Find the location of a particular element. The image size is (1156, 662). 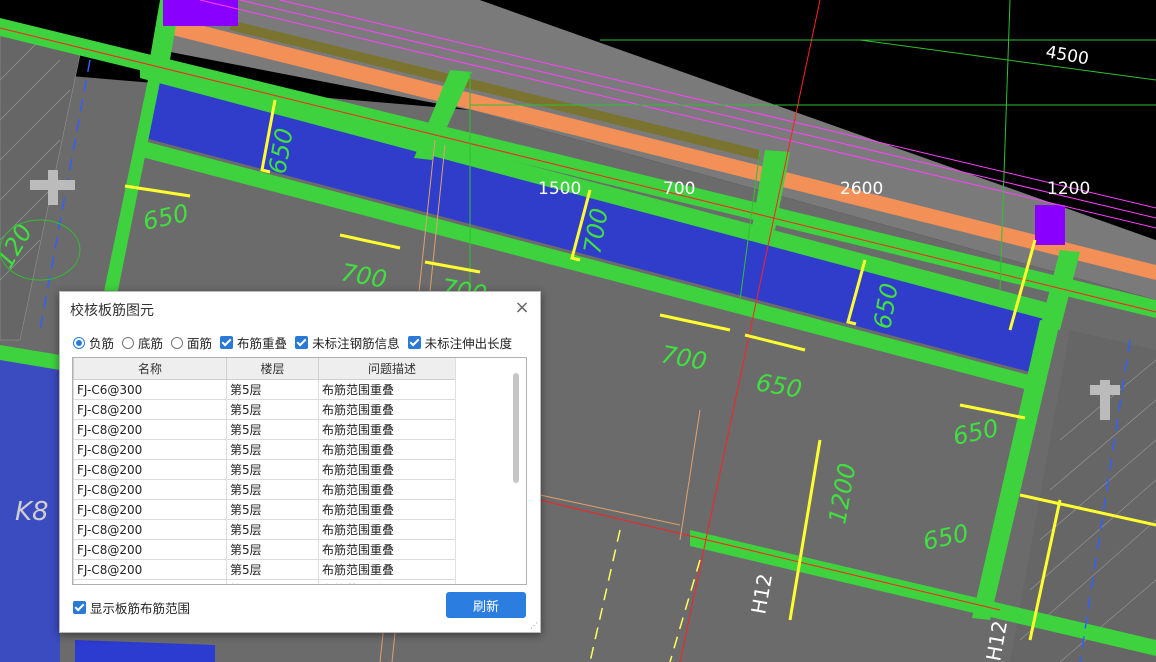

svg-text: 1500 is located at coordinates (559, 189).